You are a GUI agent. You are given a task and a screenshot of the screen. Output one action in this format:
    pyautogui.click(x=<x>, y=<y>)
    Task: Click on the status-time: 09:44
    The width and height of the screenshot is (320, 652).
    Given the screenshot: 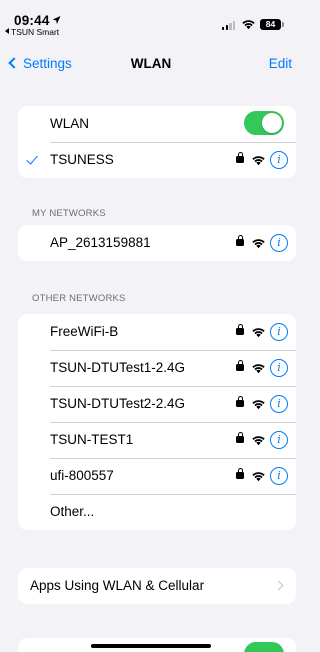 What is the action you would take?
    pyautogui.click(x=37, y=20)
    